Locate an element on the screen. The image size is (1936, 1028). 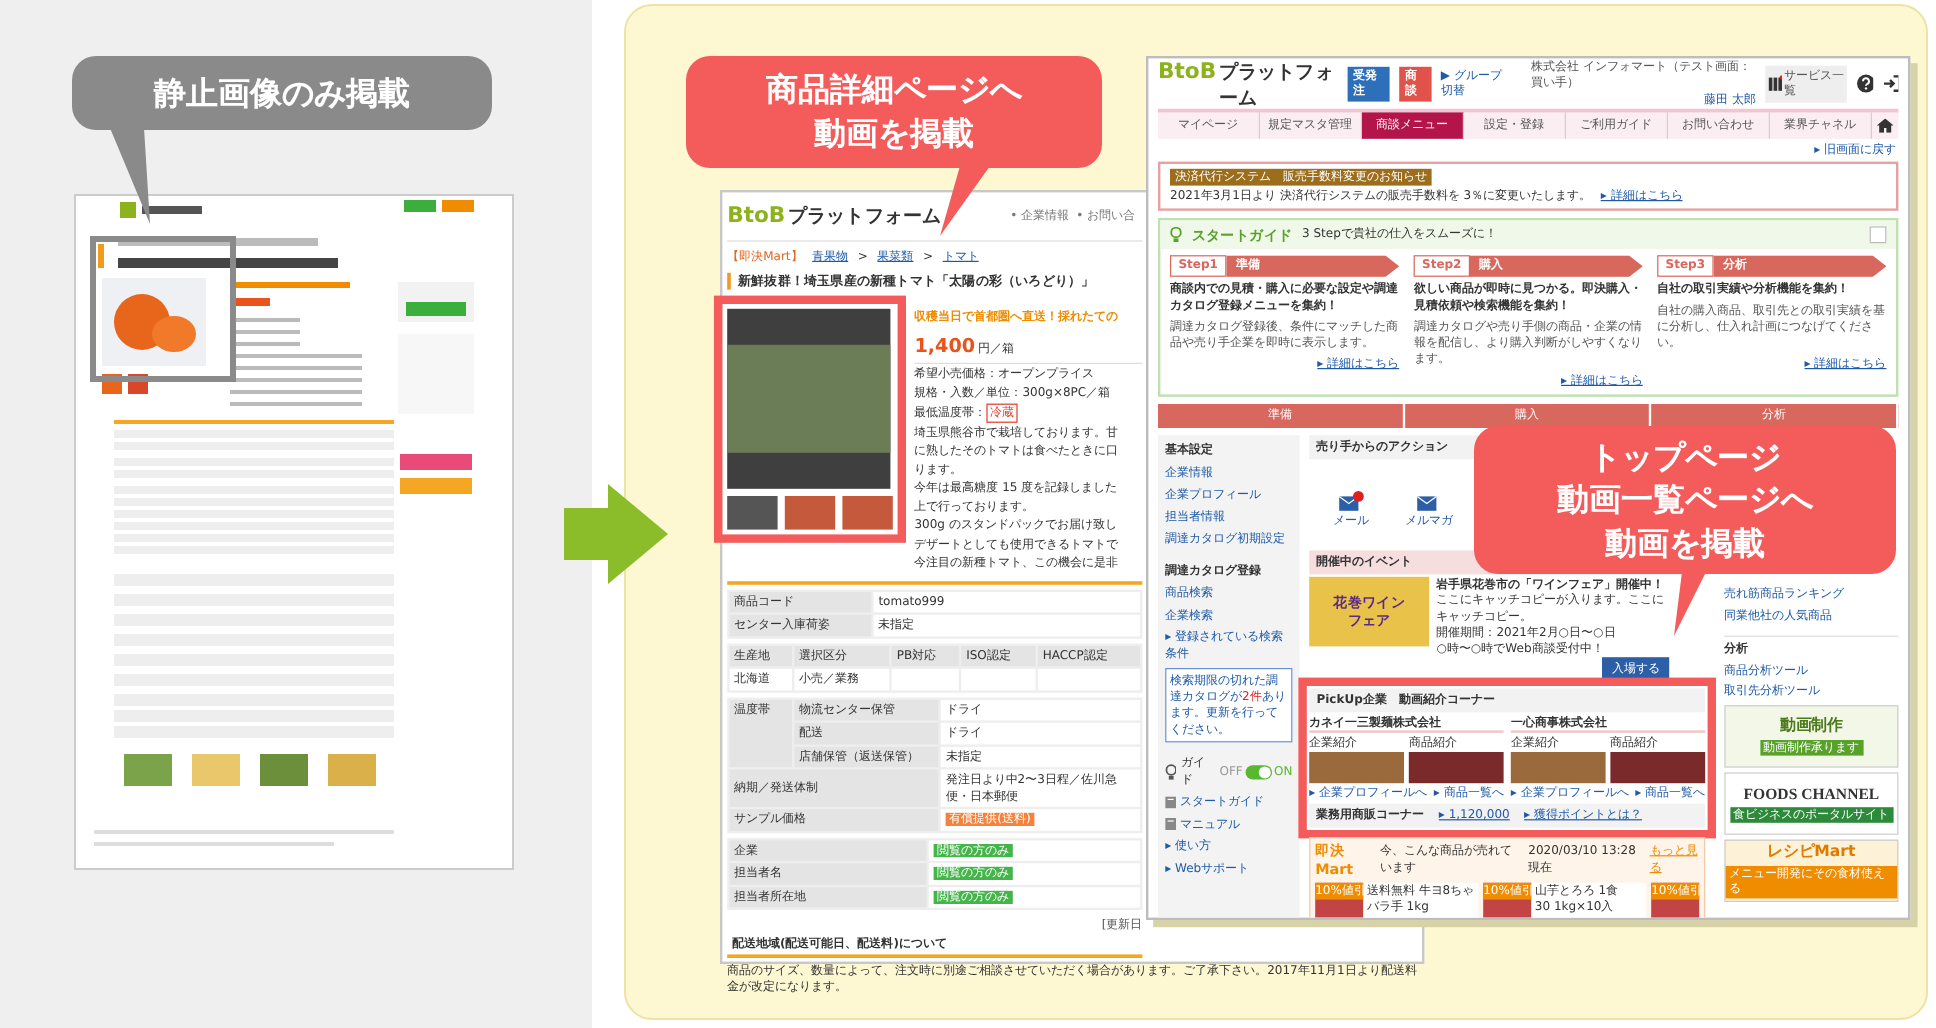
help-icon is located at coordinates (1864, 84).